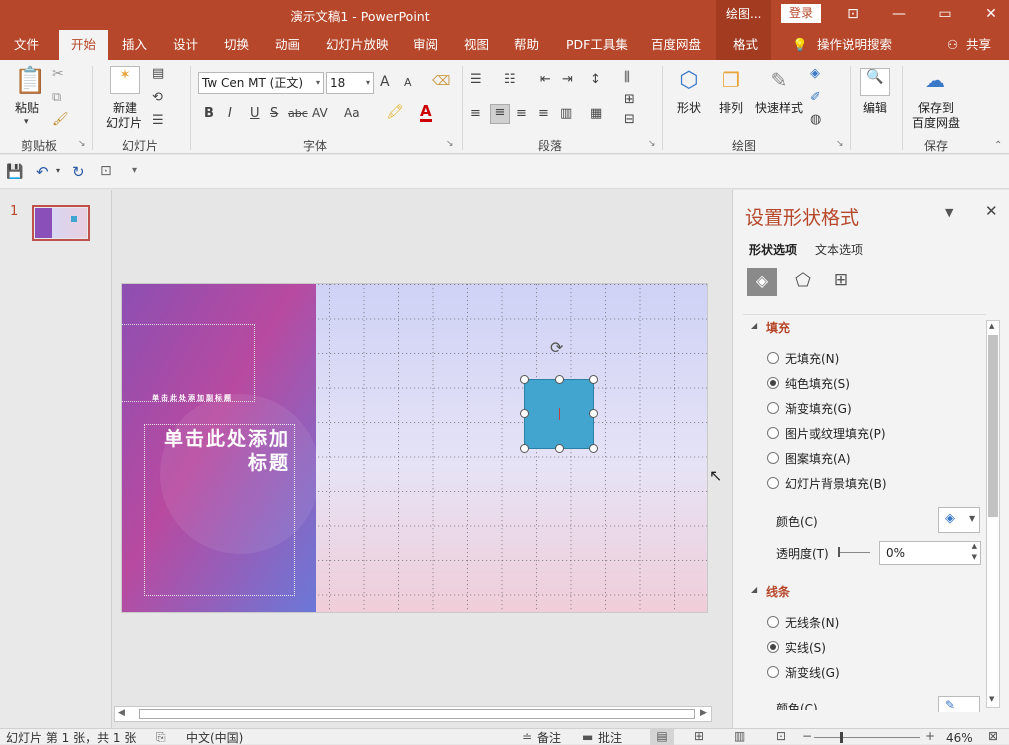 Image resolution: width=1009 pixels, height=745 pixels. What do you see at coordinates (779, 83) in the screenshot?
I see `quick-styles-icon: ✎` at bounding box center [779, 83].